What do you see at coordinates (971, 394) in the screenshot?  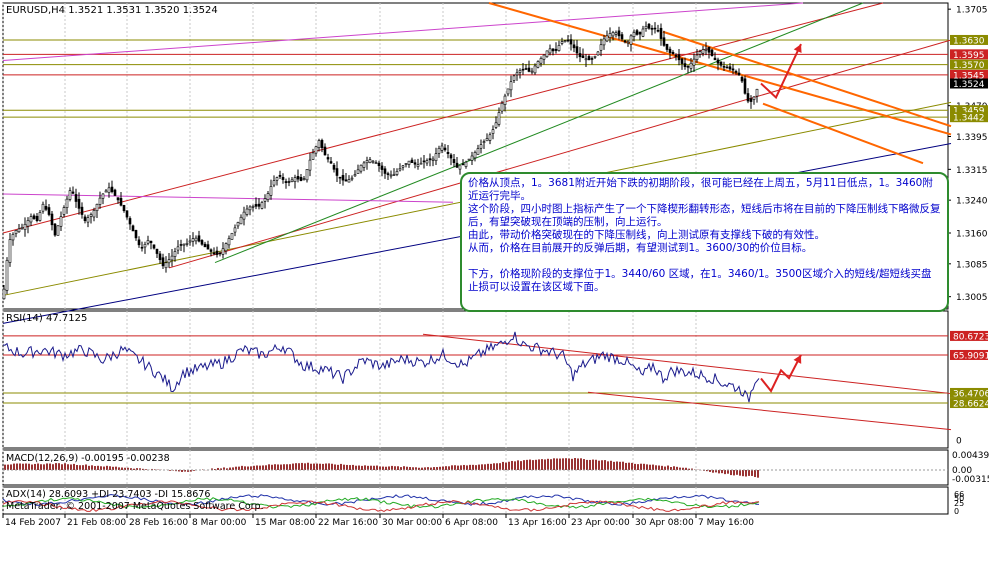 I see `rsi-axis-label: 36.4706` at bounding box center [971, 394].